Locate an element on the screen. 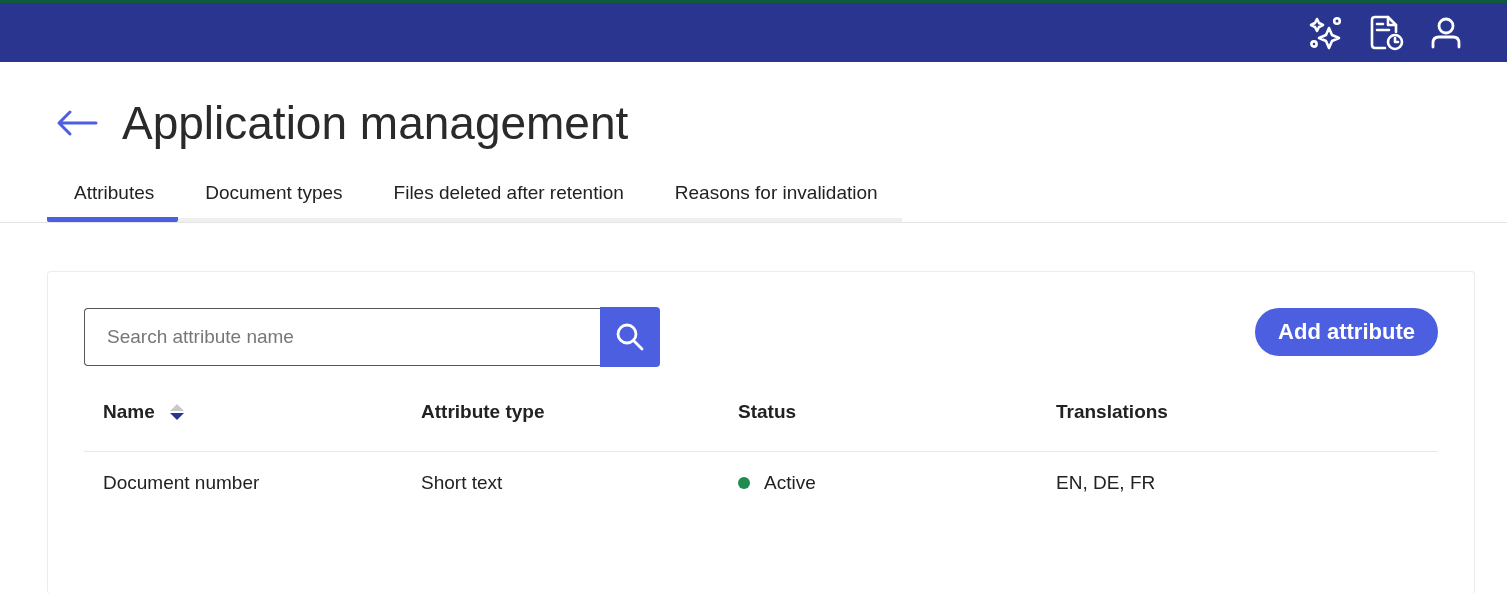 This screenshot has height=612, width=1507. search-icon is located at coordinates (630, 337).